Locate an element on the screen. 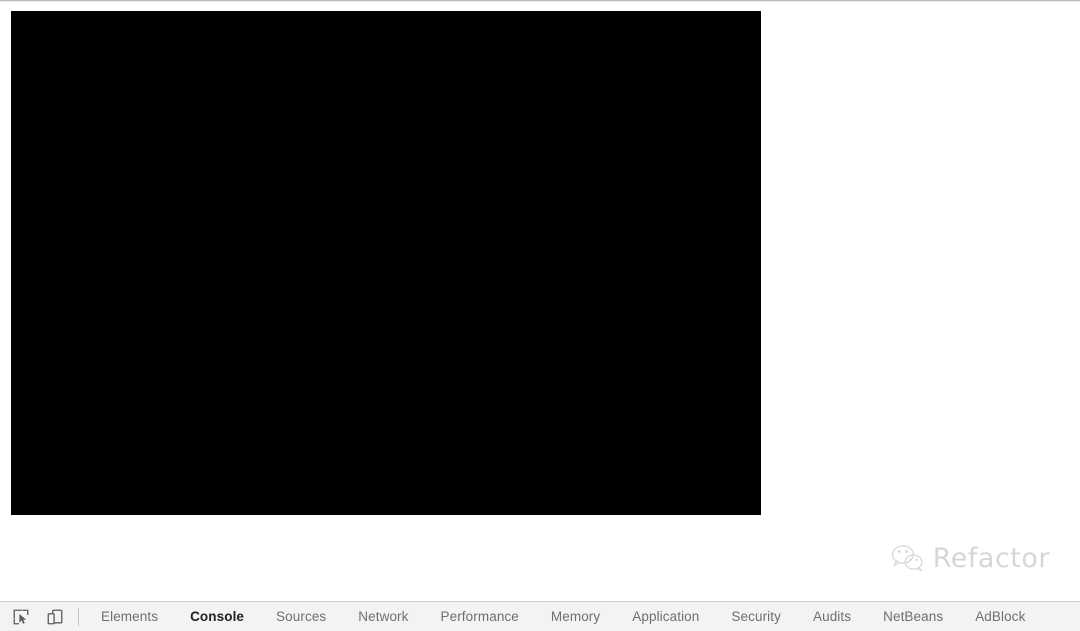 The image size is (1080, 631). tab-performance: Performance is located at coordinates (480, 616).